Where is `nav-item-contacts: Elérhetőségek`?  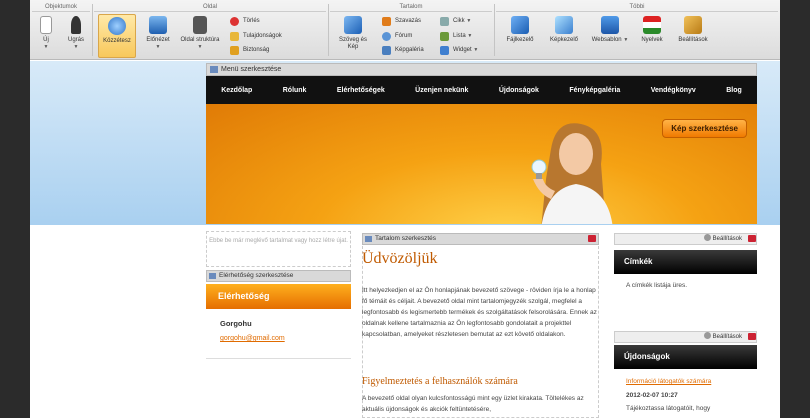 nav-item-contacts: Elérhetőségek is located at coordinates (361, 90).